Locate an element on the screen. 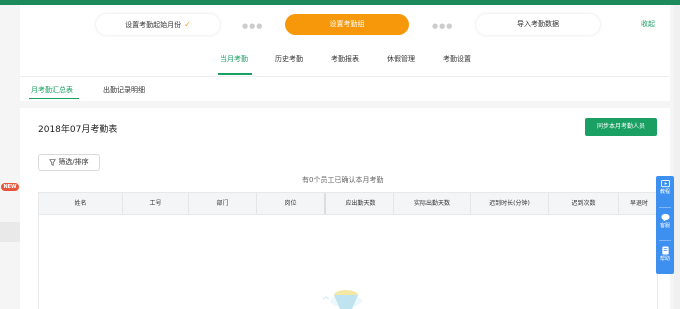 This screenshot has height=309, width=680. tutorial-button: 教程 is located at coordinates (665, 190).